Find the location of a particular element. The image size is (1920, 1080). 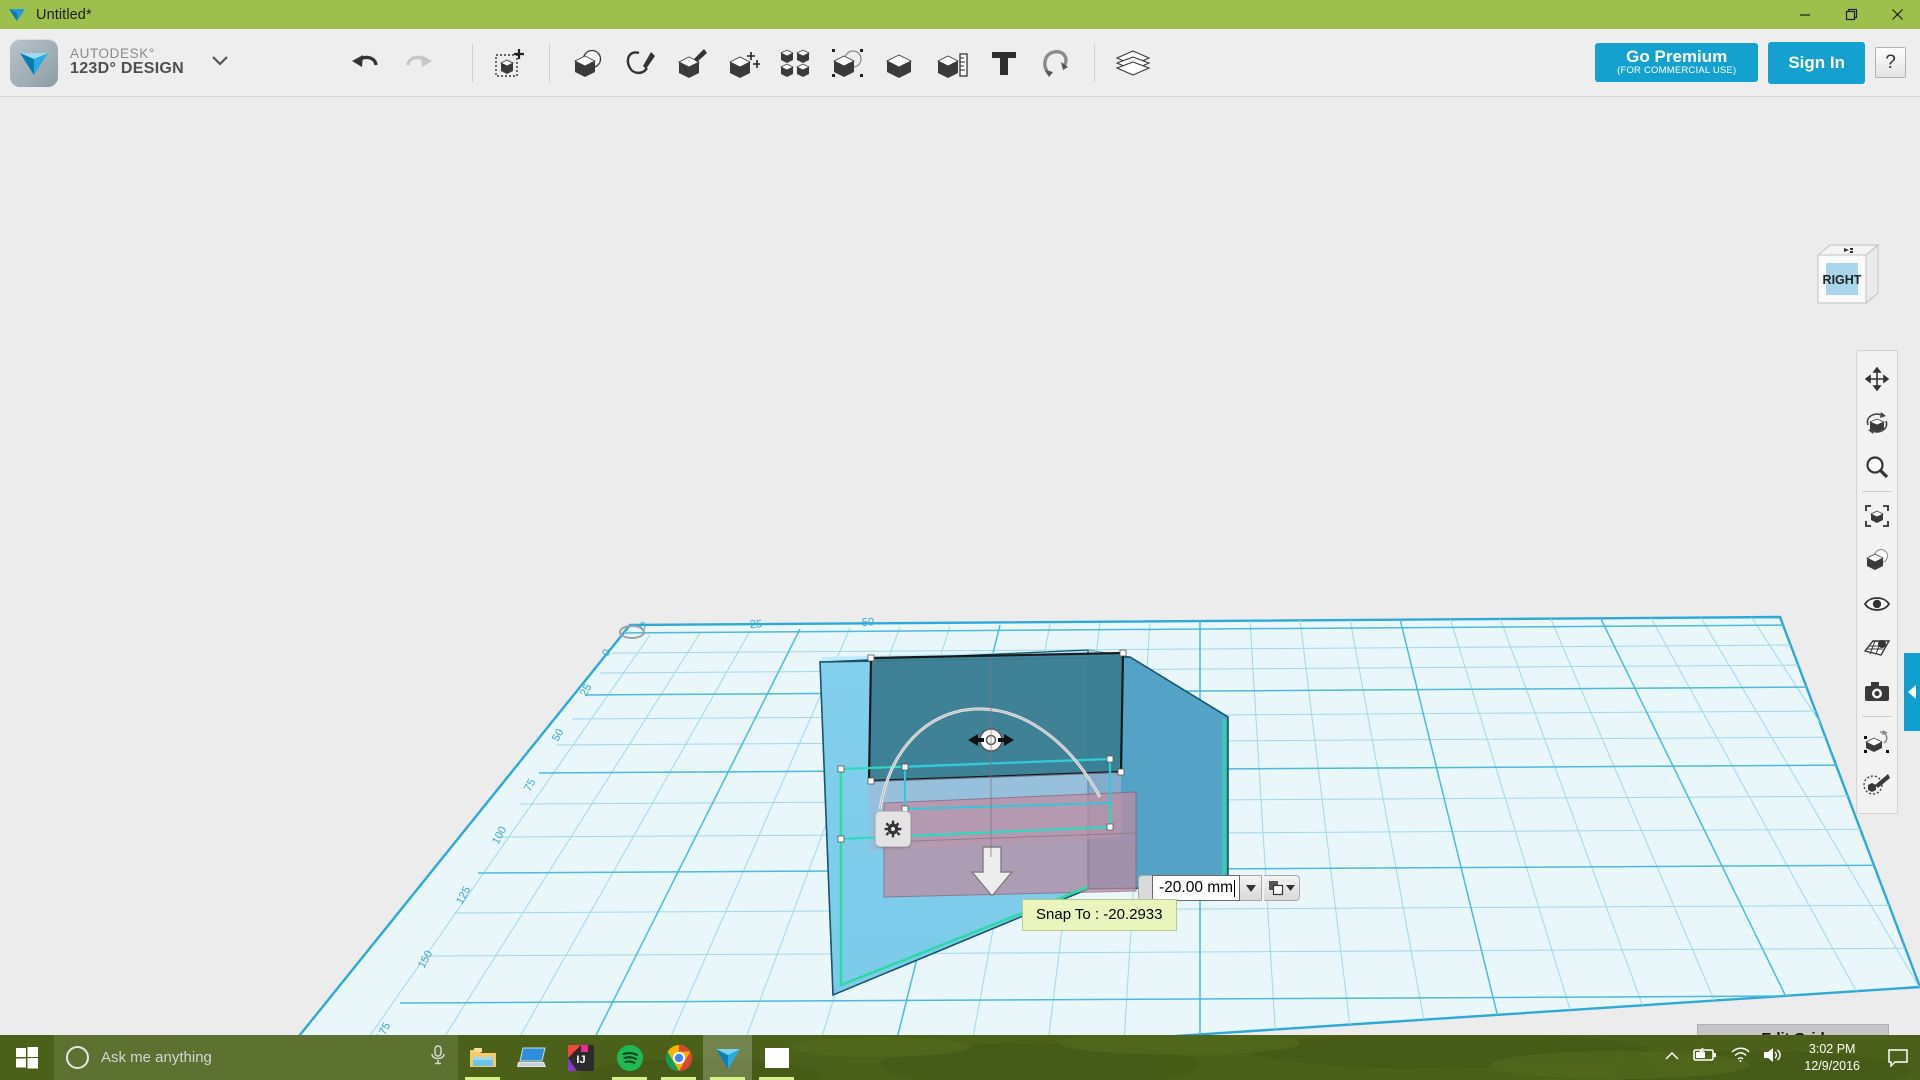

text-button is located at coordinates (1004, 63).